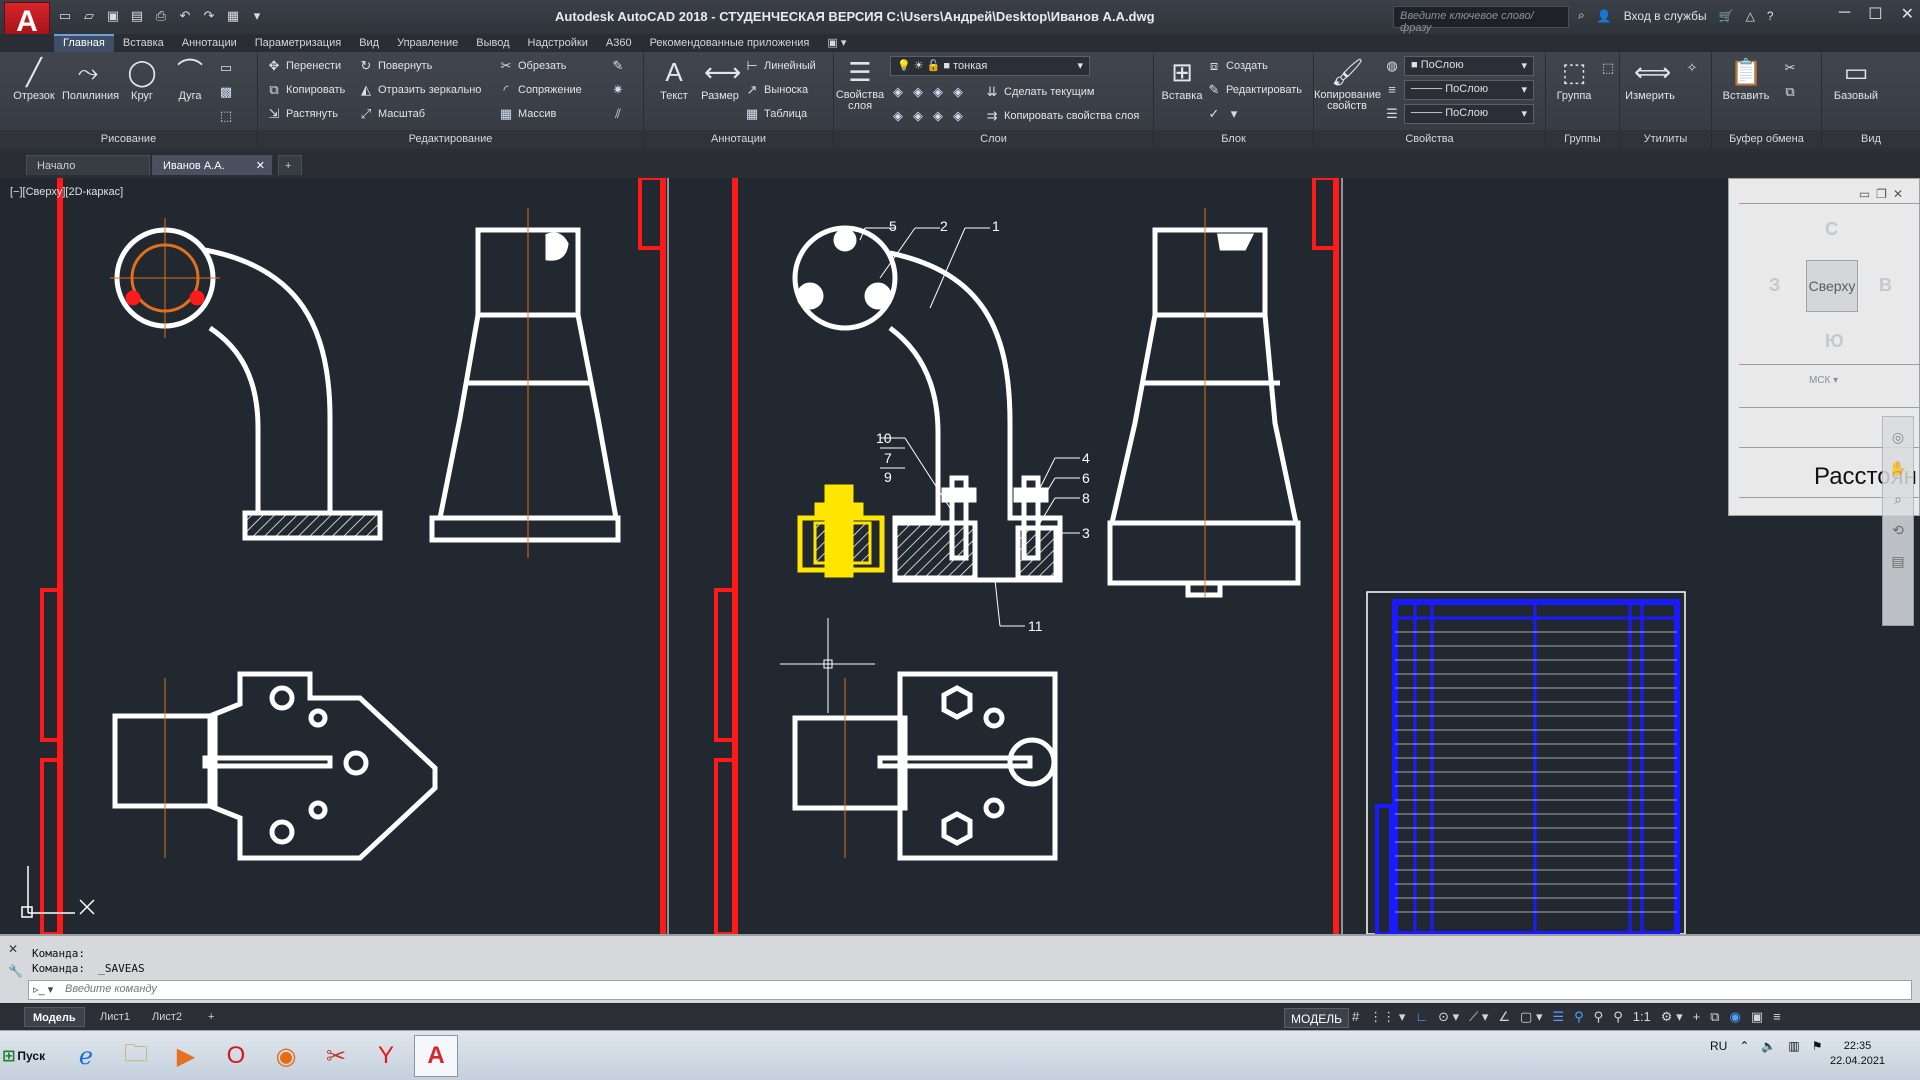 The image size is (1920, 1080). What do you see at coordinates (27, 1056) in the screenshot?
I see `start-button: ⊞ Пуск` at bounding box center [27, 1056].